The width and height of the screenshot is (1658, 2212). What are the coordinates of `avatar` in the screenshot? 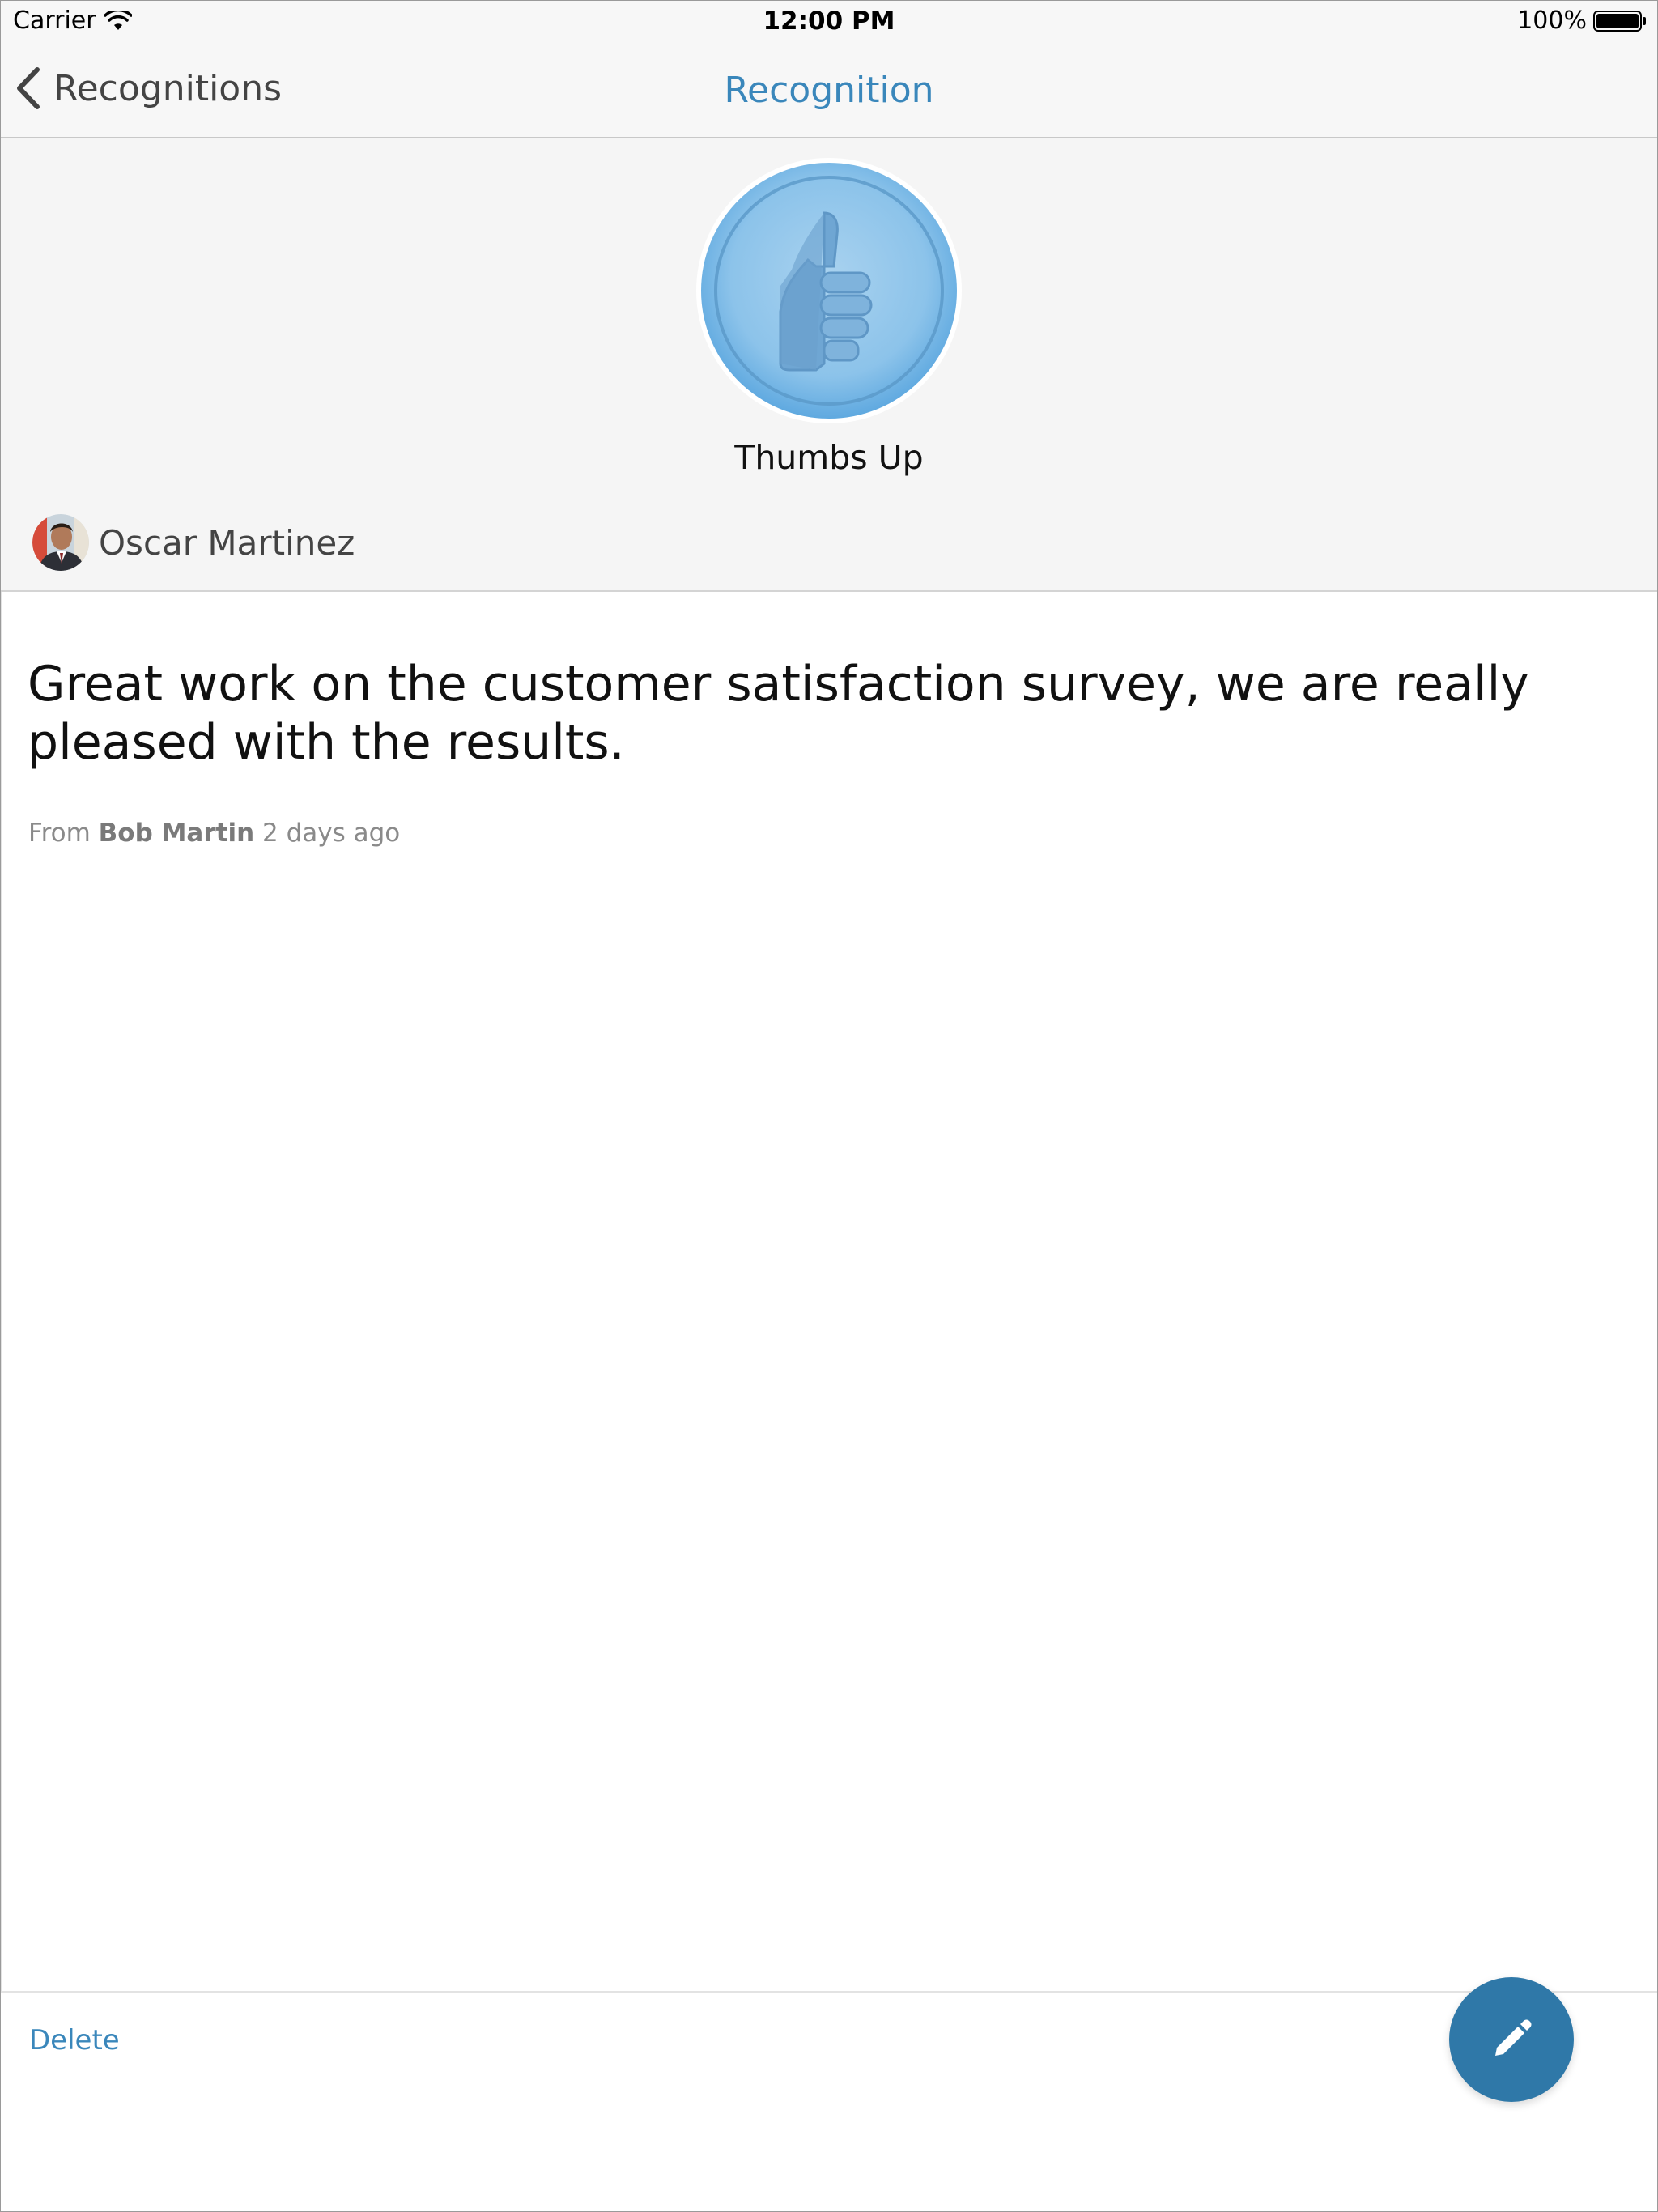 It's located at (60, 543).